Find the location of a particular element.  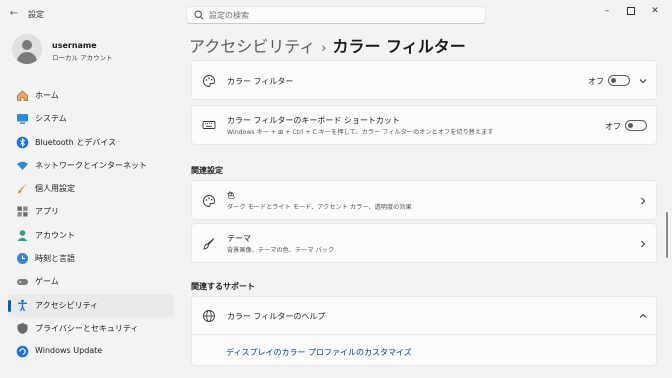

sidebar-item-system: システム is located at coordinates (91, 118).